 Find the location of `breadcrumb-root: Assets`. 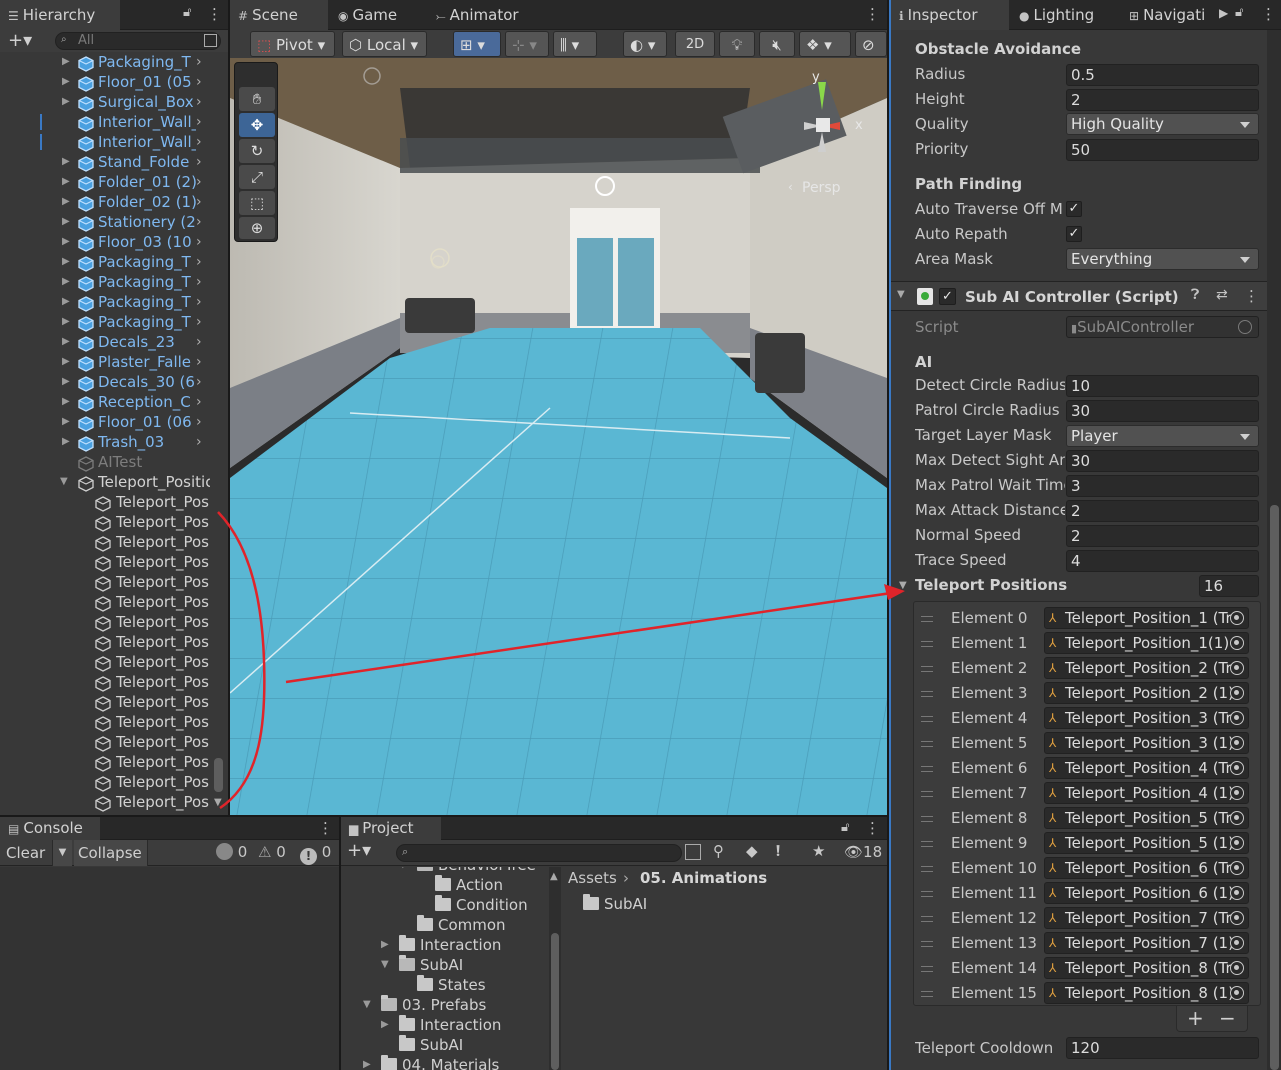

breadcrumb-root: Assets is located at coordinates (592, 878).